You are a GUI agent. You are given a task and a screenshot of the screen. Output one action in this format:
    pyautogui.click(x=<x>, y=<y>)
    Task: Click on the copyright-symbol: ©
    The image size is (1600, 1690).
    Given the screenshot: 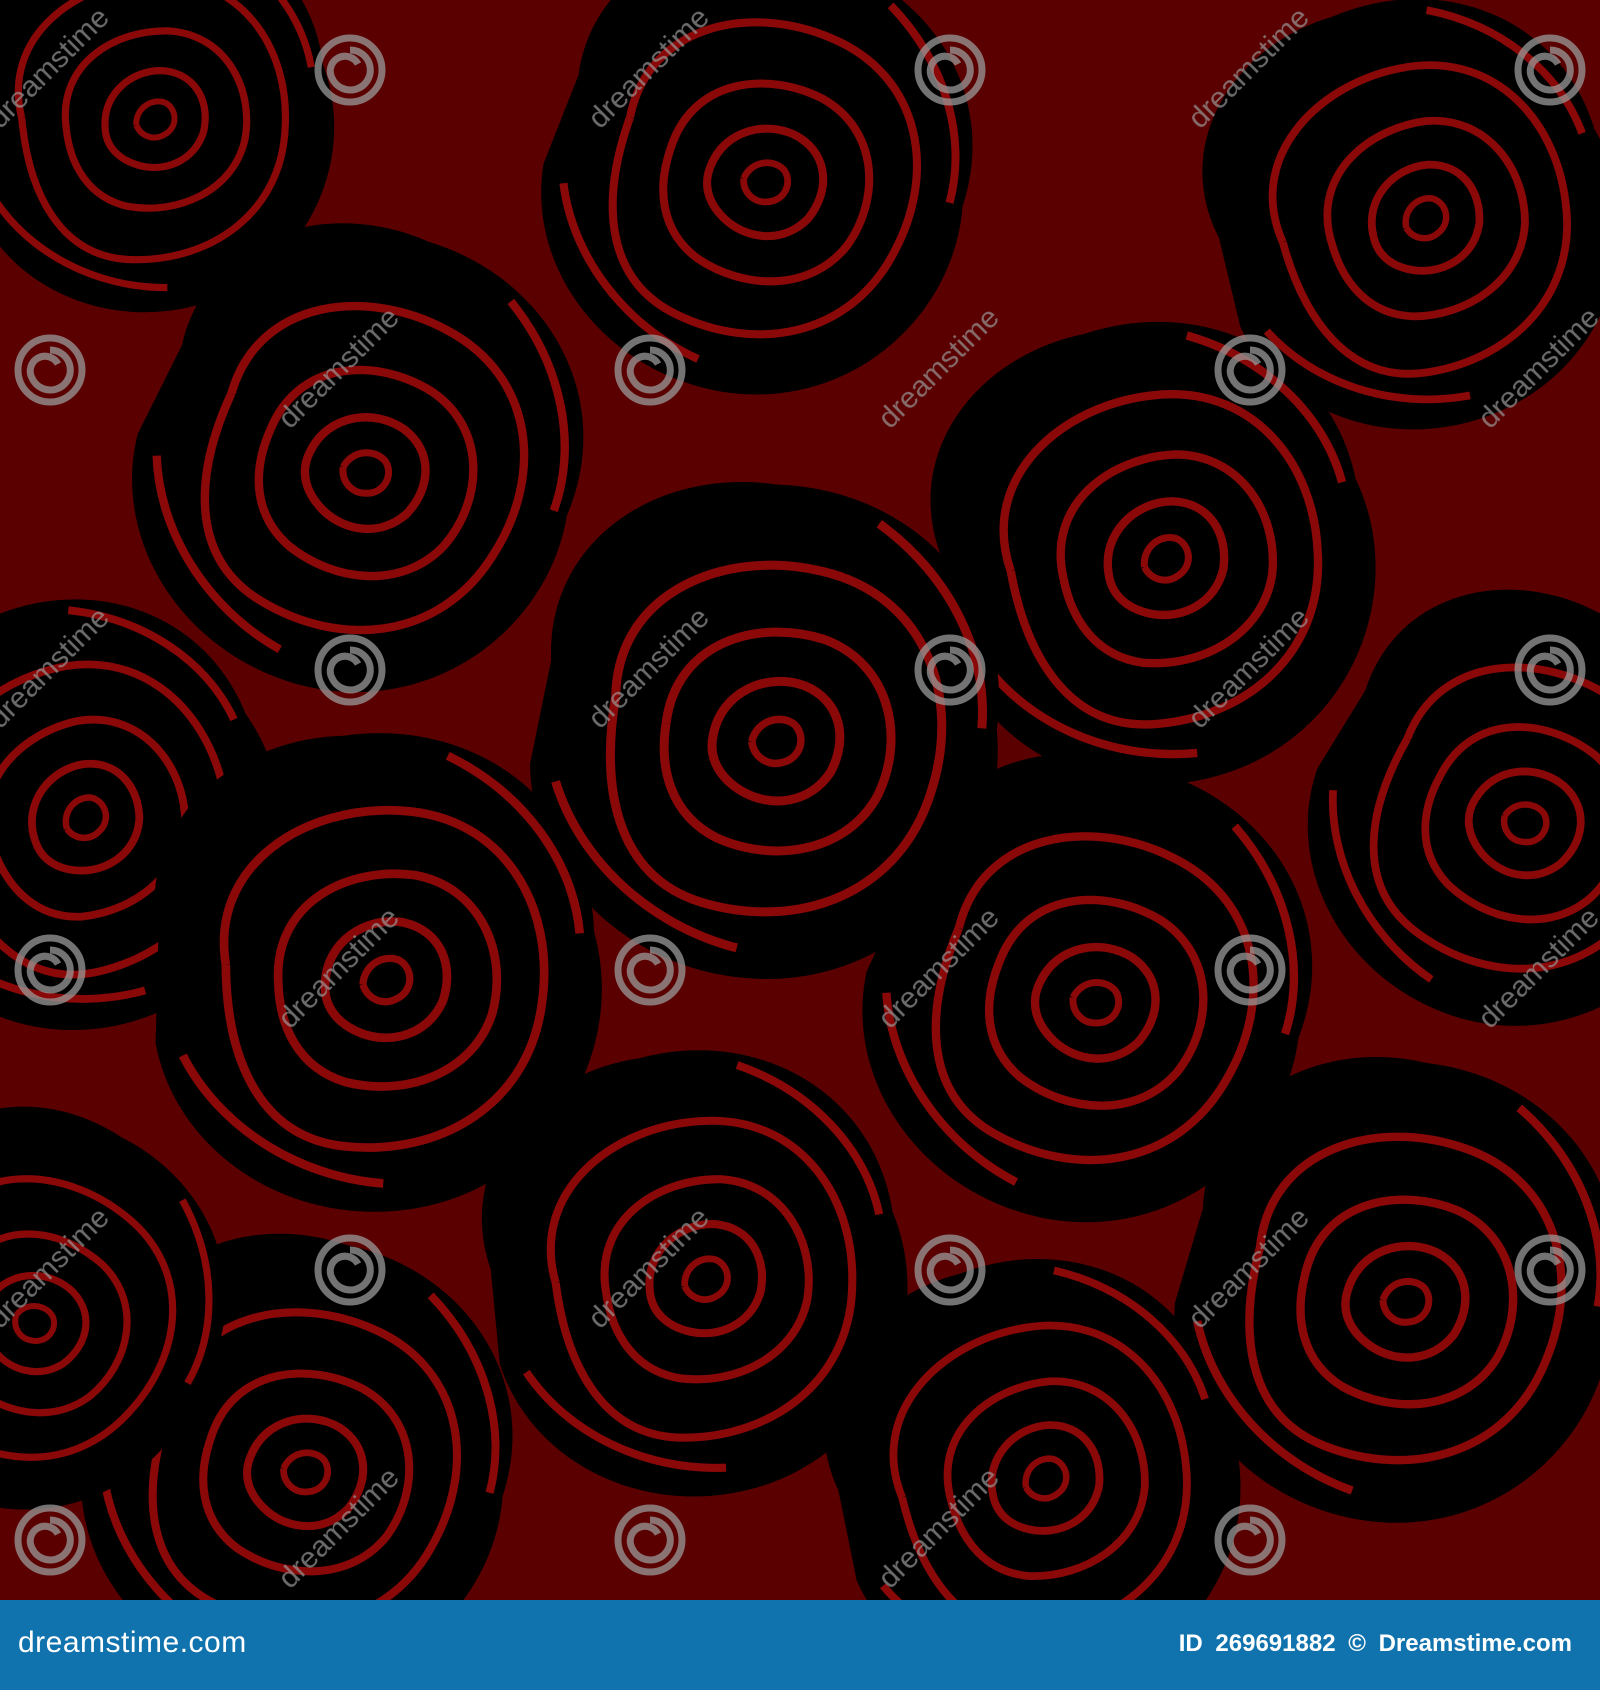 What is the action you would take?
    pyautogui.click(x=1357, y=1643)
    